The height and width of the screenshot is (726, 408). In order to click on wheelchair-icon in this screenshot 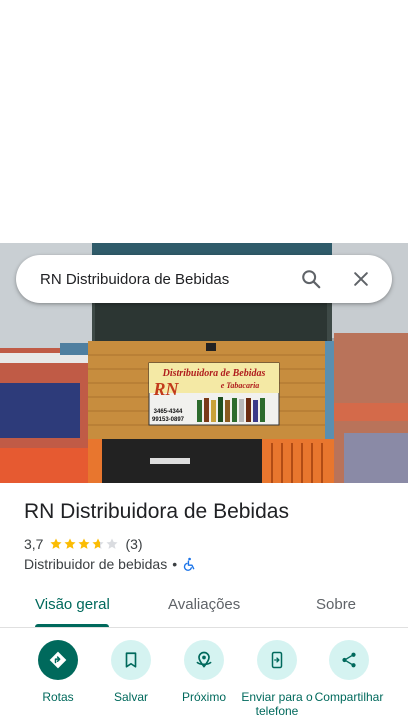, I will do `click(189, 564)`.